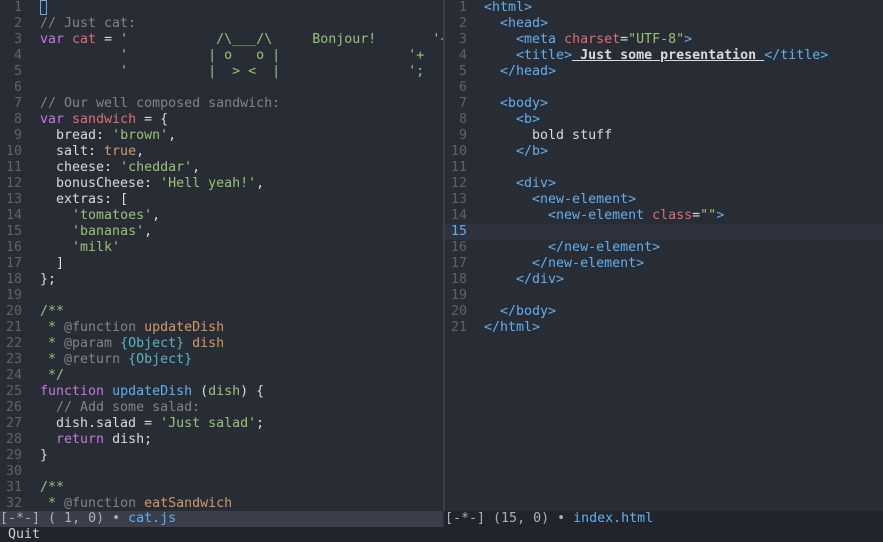 The width and height of the screenshot is (883, 542). I want to click on code-token: charset, so click(592, 39).